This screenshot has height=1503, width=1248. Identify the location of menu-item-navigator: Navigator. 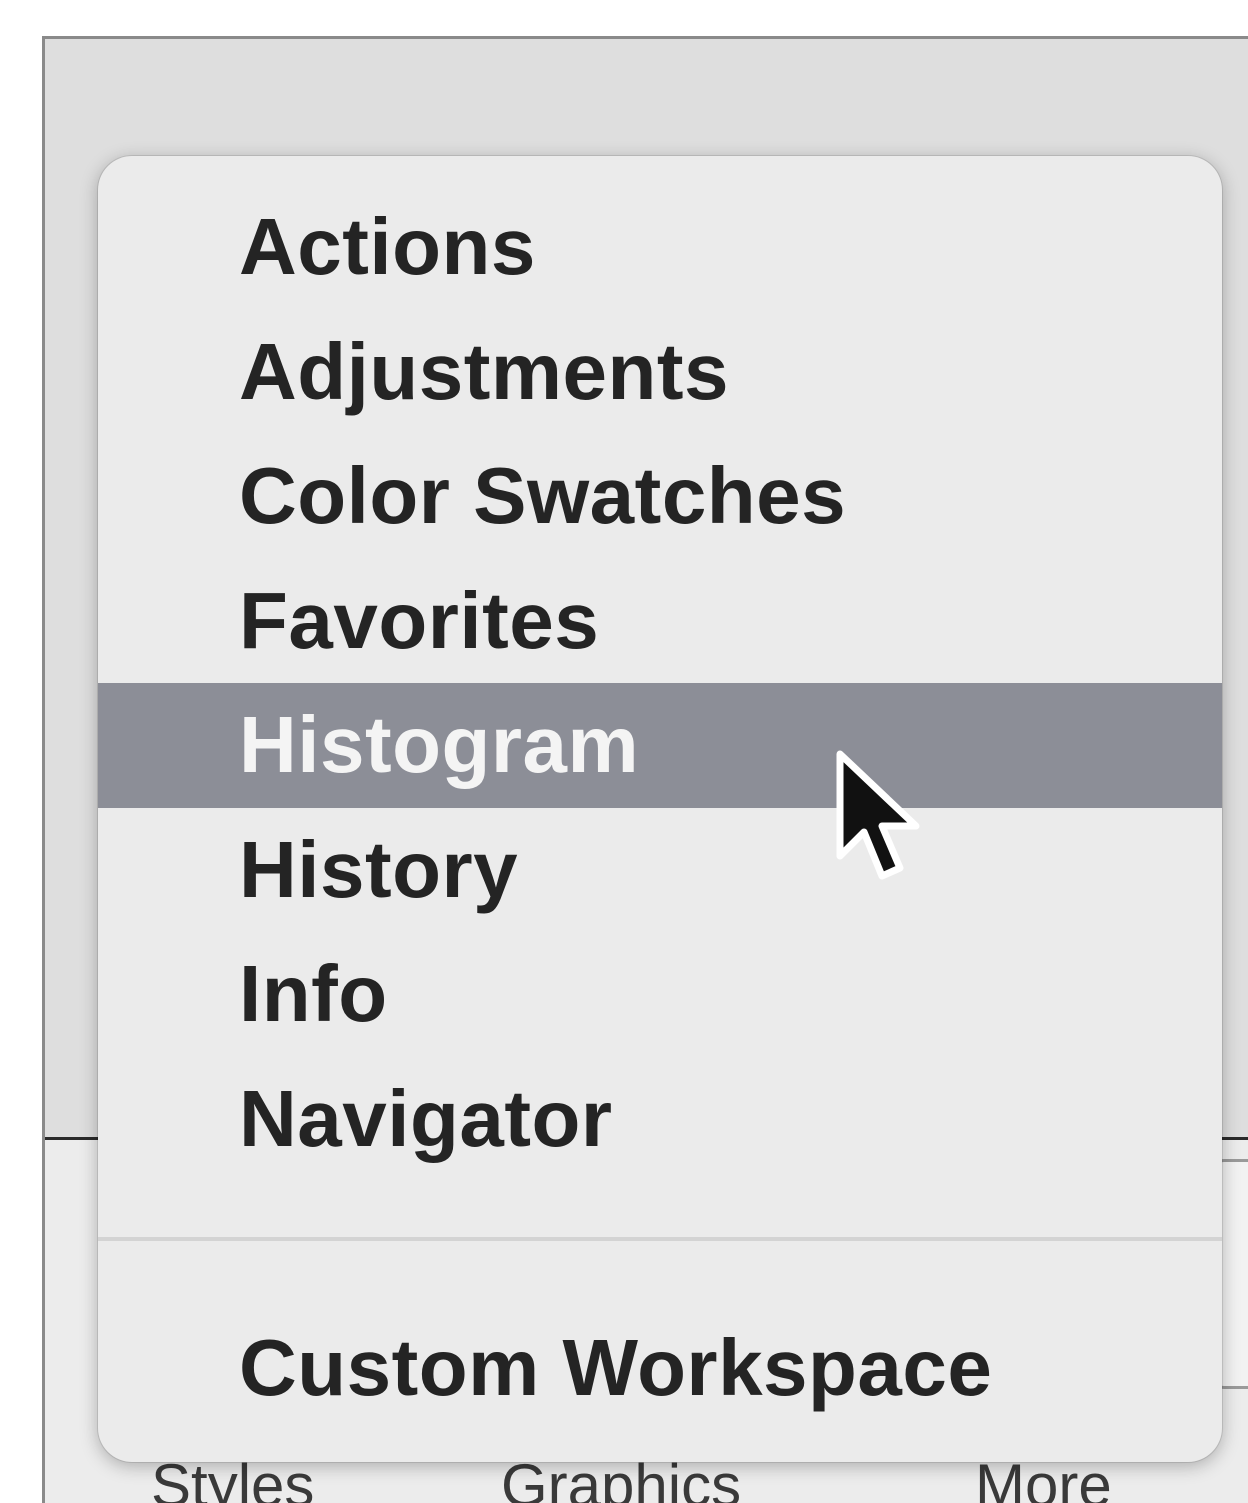
(660, 1119).